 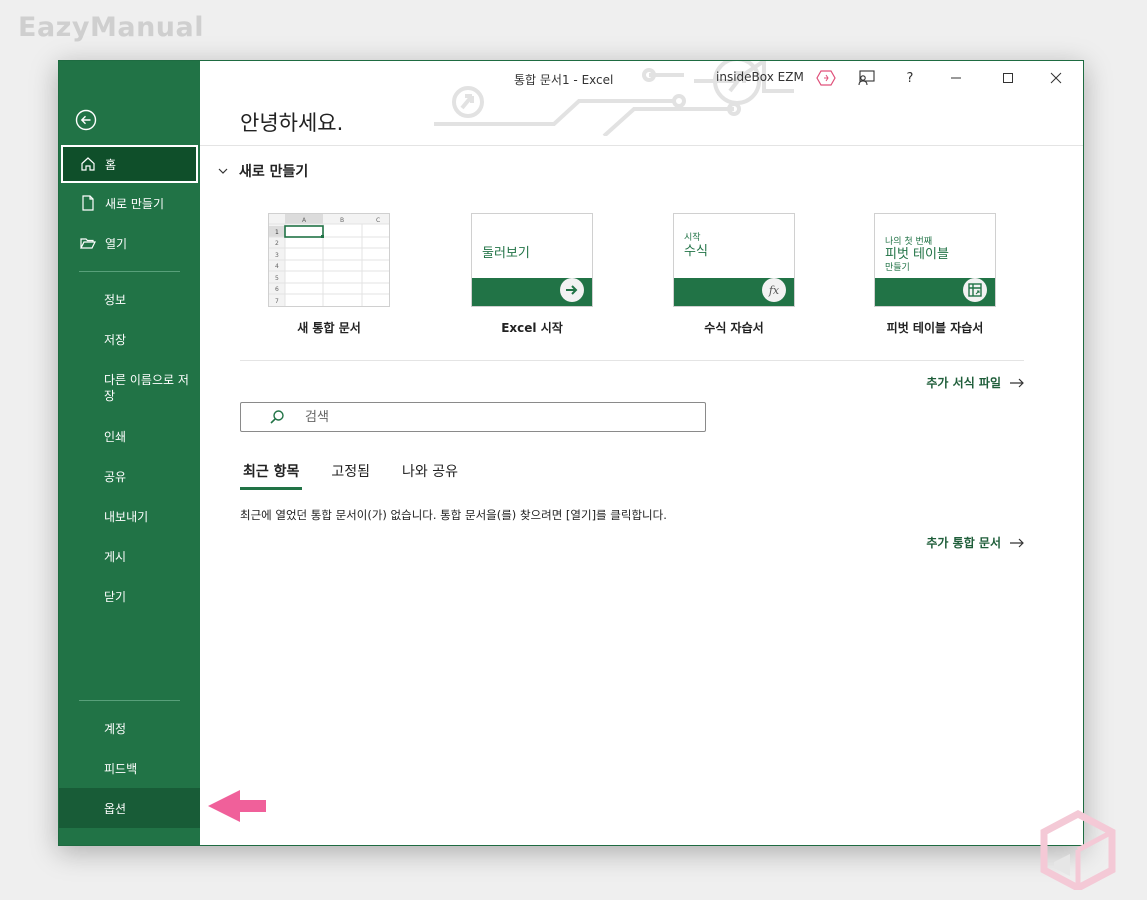 I want to click on template-pivot-tutorial: 나의 첫 번째 피벗 테이블 만들기 피벗 테이블 자습서, so click(x=935, y=274).